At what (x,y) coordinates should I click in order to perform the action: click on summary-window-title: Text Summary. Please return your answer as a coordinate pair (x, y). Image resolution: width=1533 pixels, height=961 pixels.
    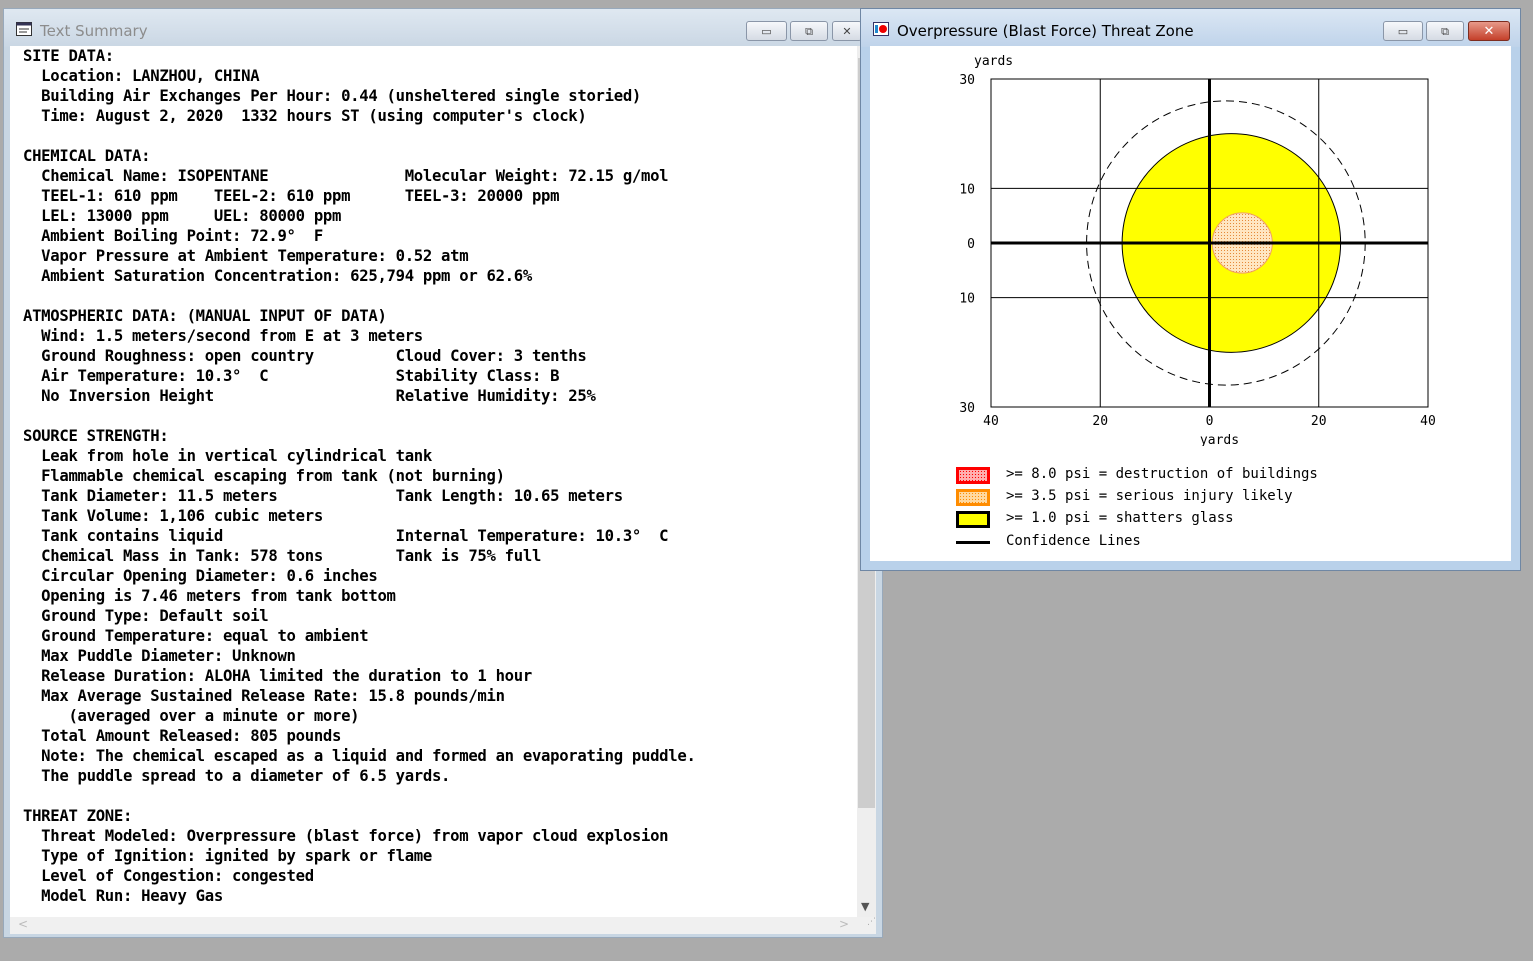
    Looking at the image, I should click on (94, 31).